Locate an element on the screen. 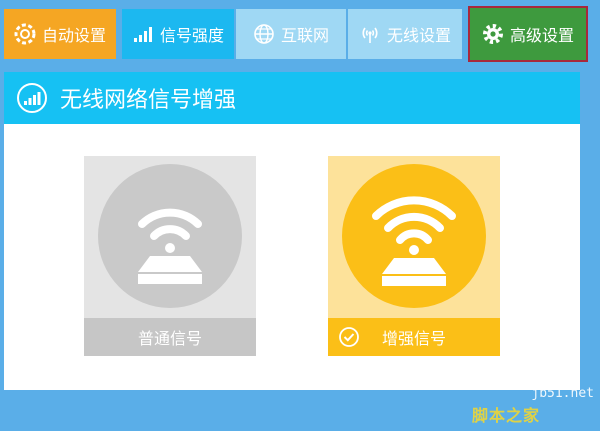  option-label: 增强信号 is located at coordinates (414, 337).